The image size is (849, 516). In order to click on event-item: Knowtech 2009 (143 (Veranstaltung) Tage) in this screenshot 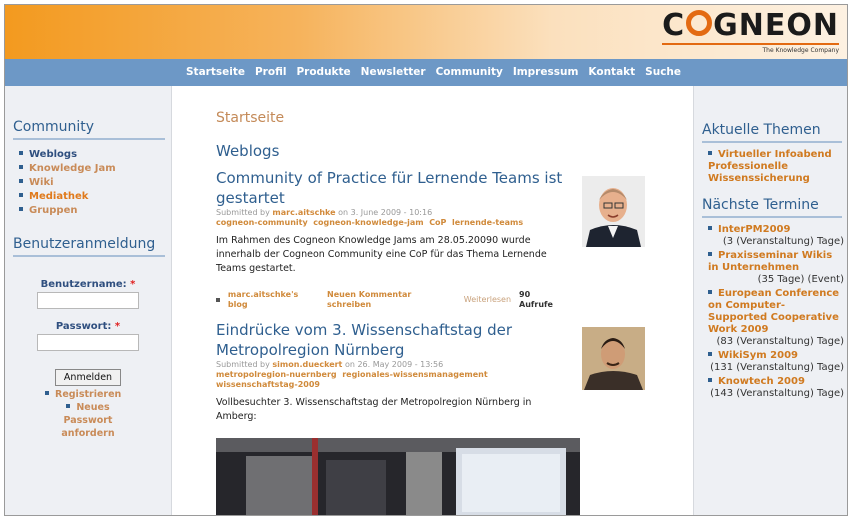, I will do `click(776, 388)`.